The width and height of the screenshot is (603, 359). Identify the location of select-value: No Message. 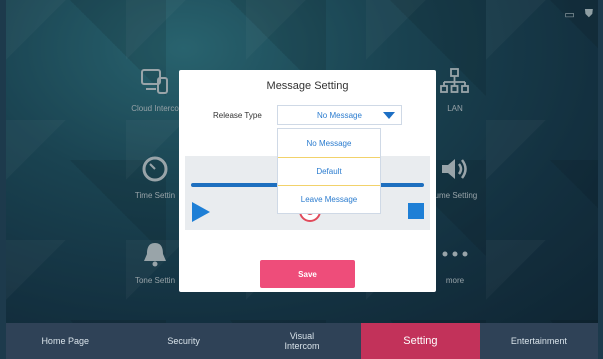
(339, 115).